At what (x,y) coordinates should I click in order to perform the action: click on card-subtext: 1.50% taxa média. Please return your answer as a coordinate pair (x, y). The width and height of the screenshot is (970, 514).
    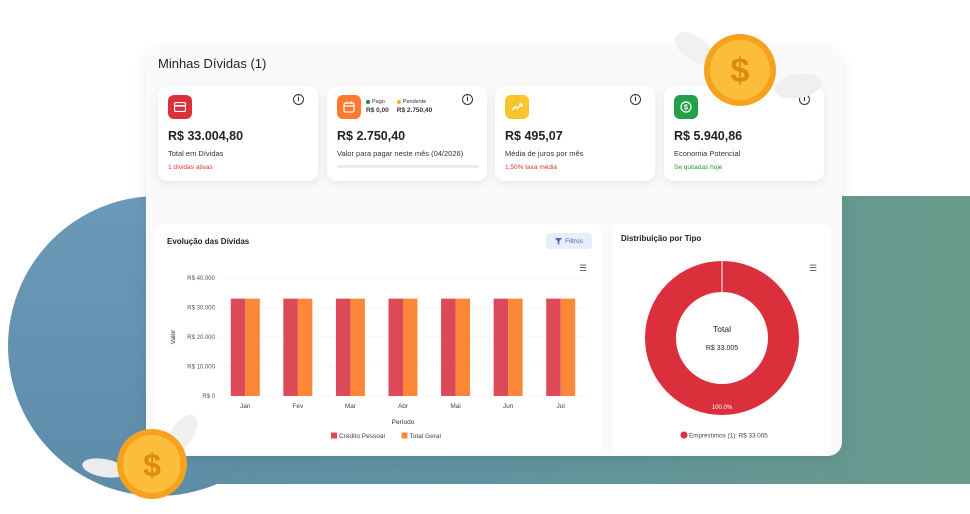
    Looking at the image, I should click on (531, 167).